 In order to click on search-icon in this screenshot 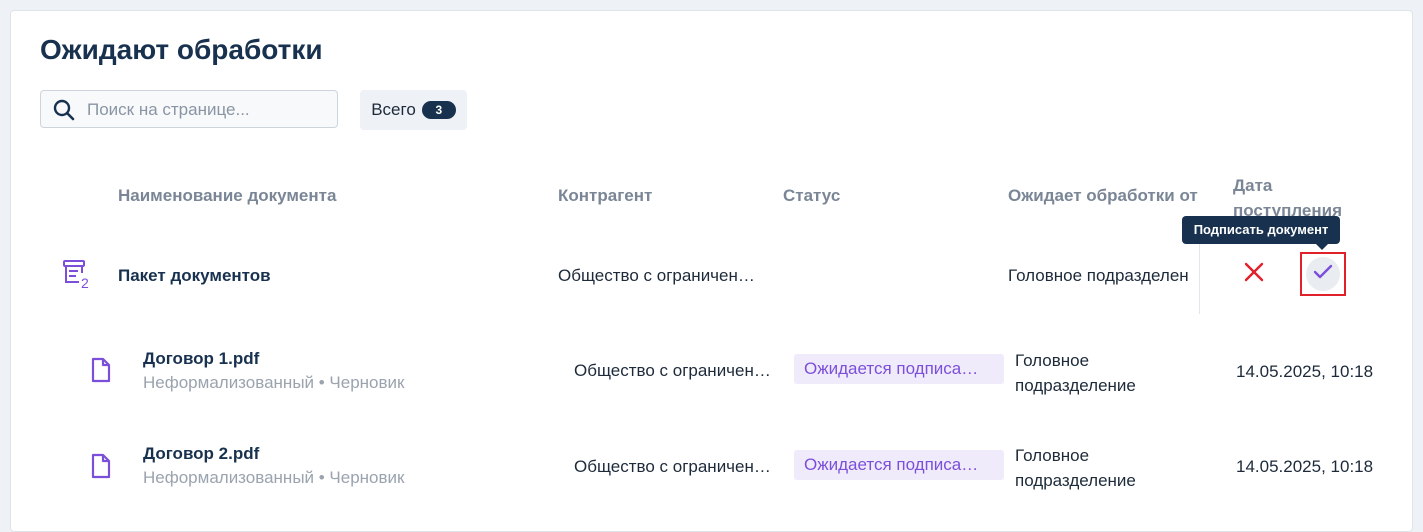, I will do `click(64, 110)`.